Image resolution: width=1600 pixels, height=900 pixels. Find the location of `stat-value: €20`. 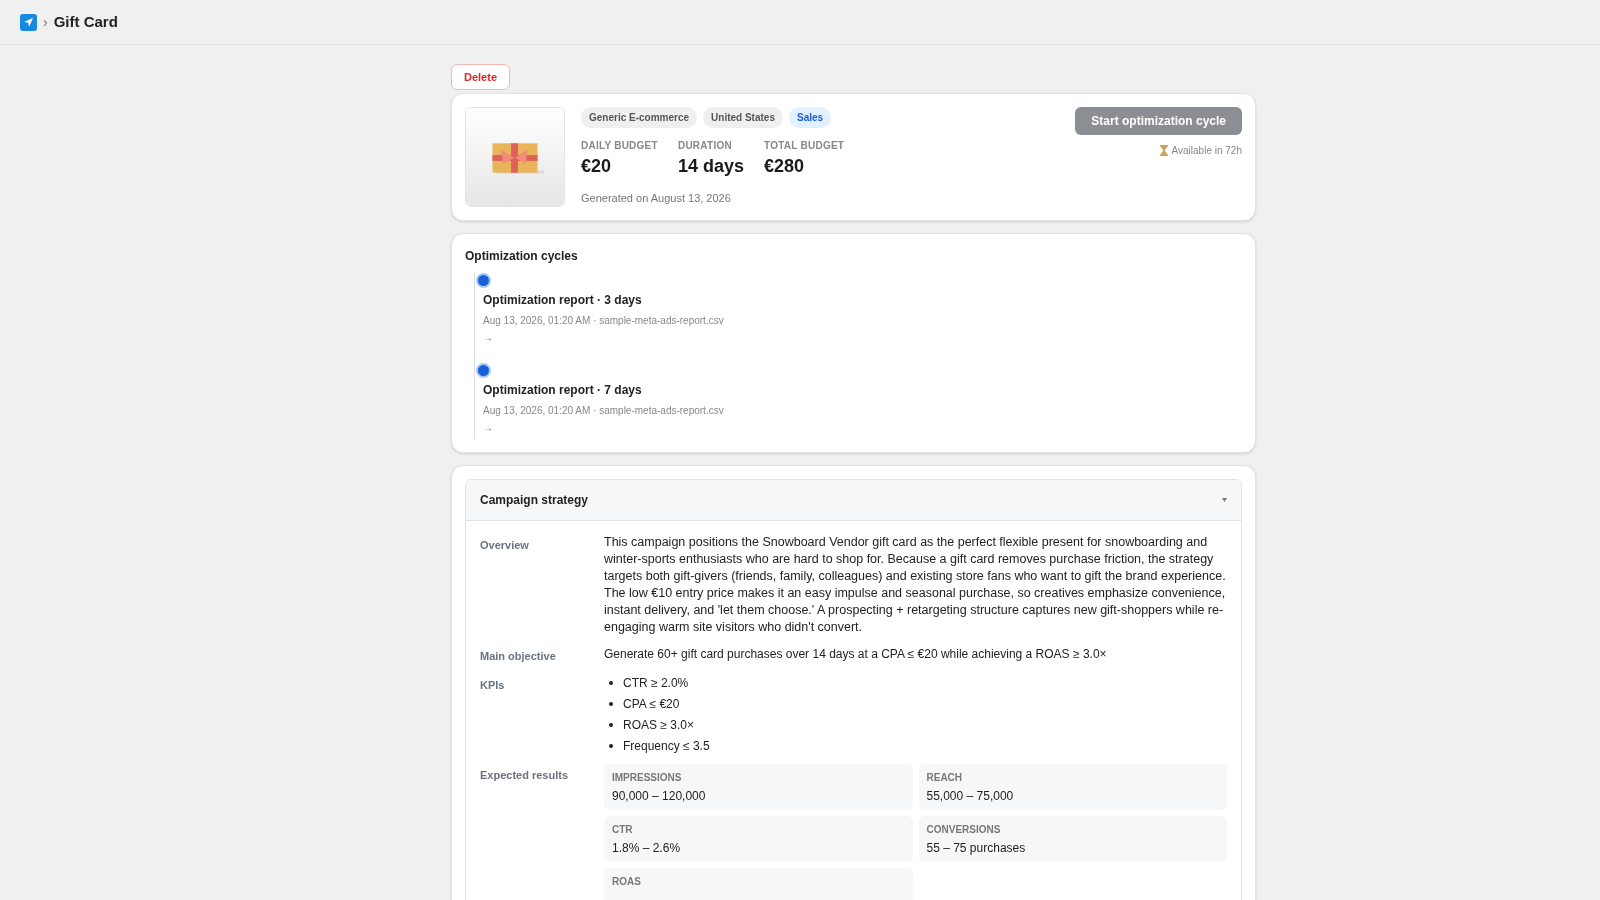

stat-value: €20 is located at coordinates (597, 166).